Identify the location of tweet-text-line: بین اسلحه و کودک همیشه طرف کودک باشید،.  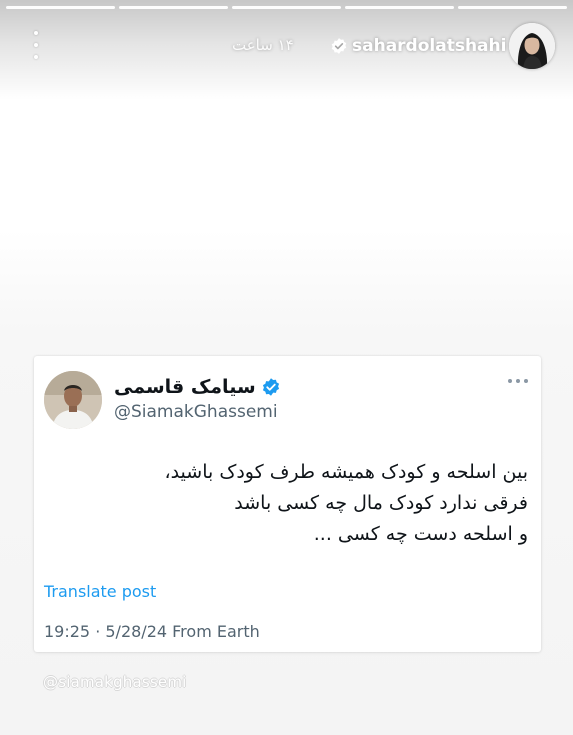
(346, 472).